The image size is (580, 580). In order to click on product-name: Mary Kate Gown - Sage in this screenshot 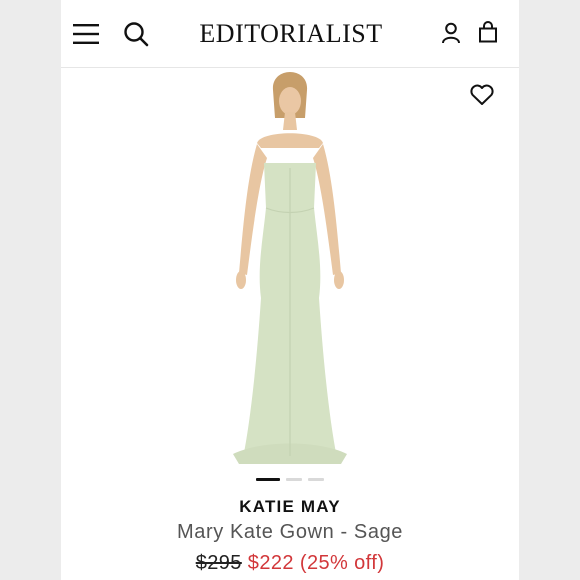, I will do `click(290, 532)`.